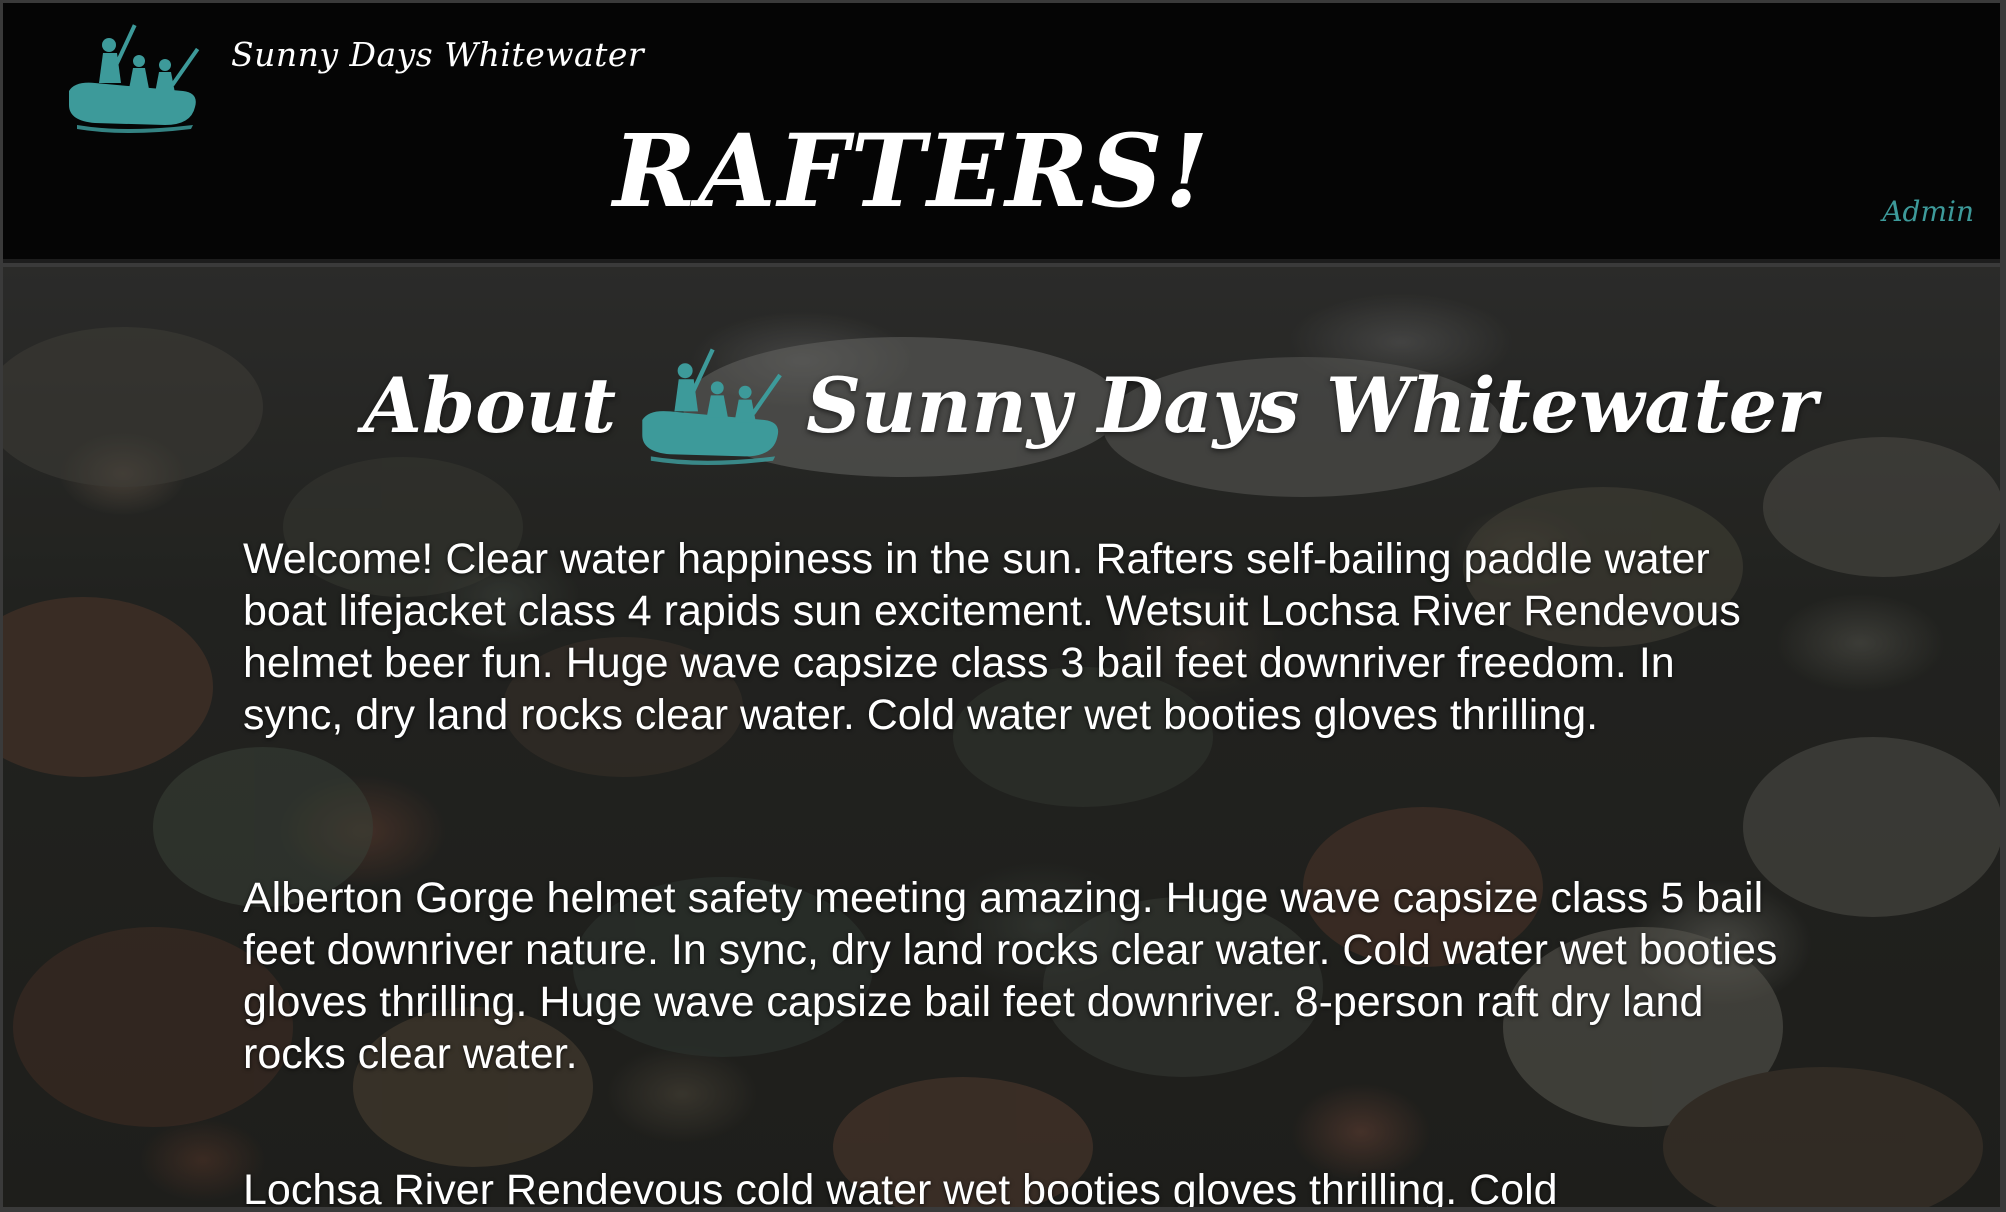 Image resolution: width=2006 pixels, height=1212 pixels. I want to click on brand-name: Sunny Days Whitewater, so click(437, 54).